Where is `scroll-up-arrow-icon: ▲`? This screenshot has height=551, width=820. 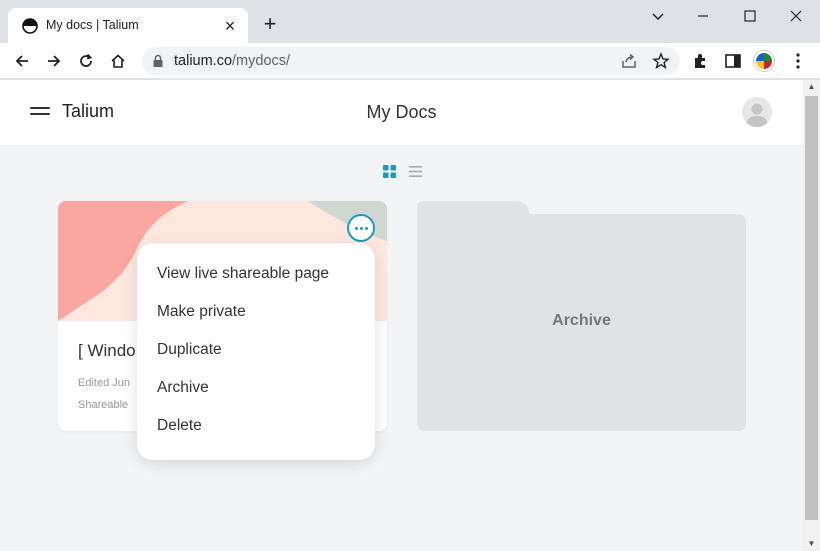 scroll-up-arrow-icon: ▲ is located at coordinates (811, 87).